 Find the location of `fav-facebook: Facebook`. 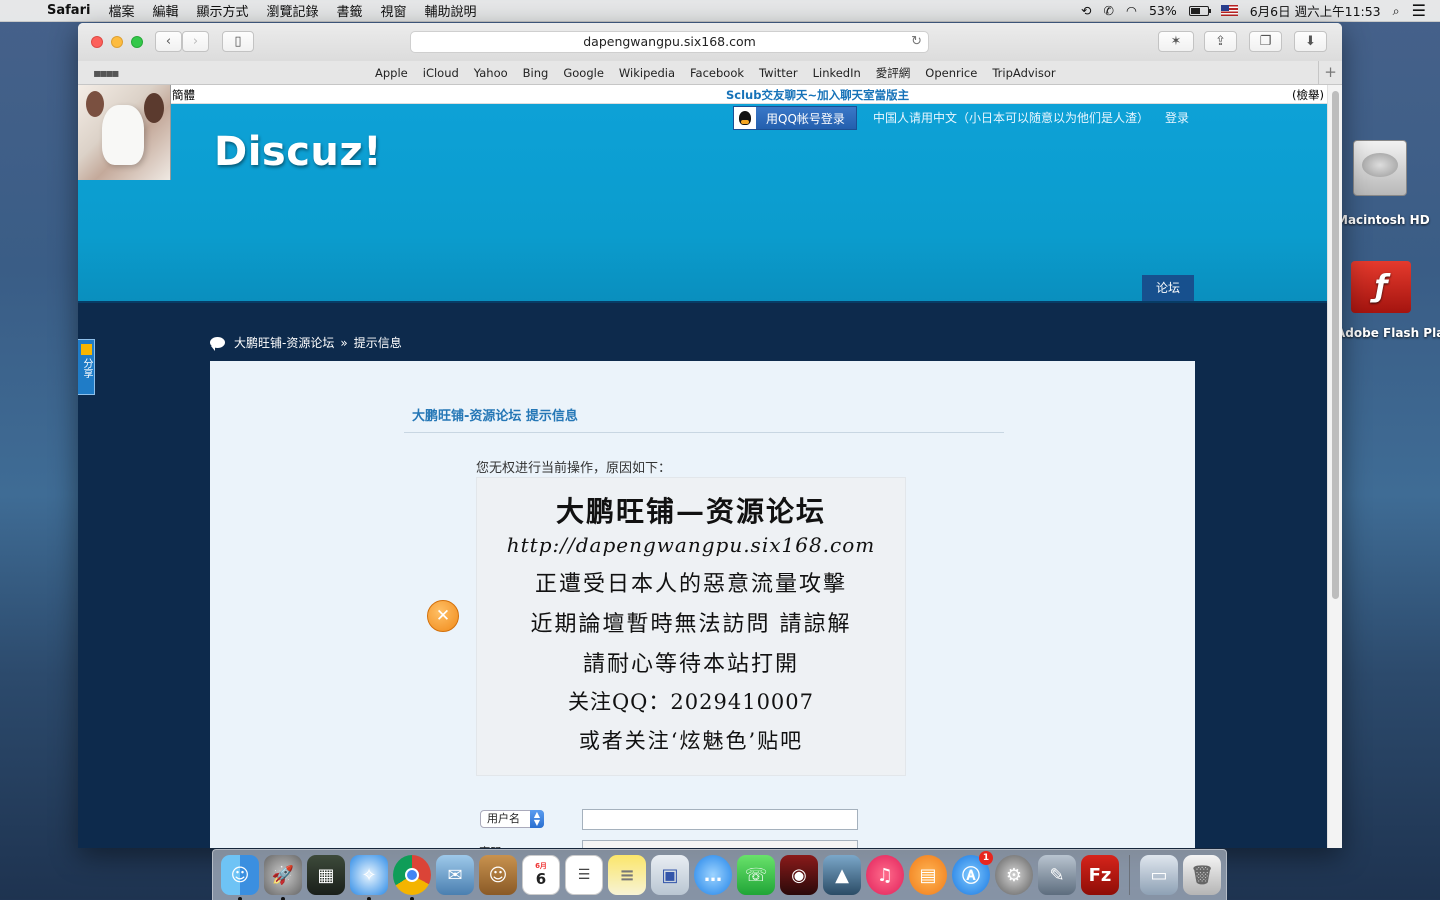

fav-facebook: Facebook is located at coordinates (717, 73).